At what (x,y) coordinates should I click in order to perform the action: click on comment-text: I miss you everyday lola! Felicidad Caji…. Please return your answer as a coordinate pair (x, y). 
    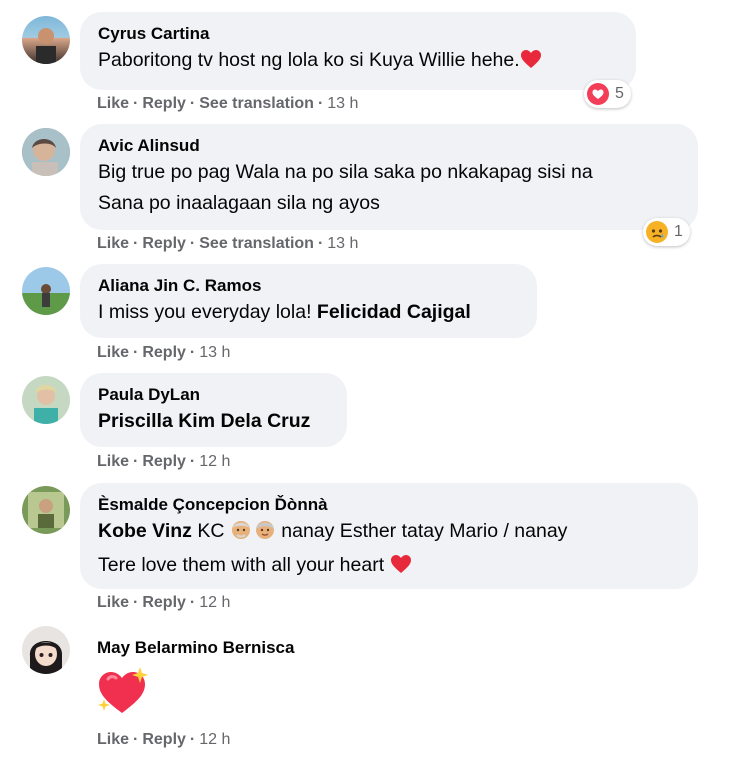
    Looking at the image, I should click on (308, 312).